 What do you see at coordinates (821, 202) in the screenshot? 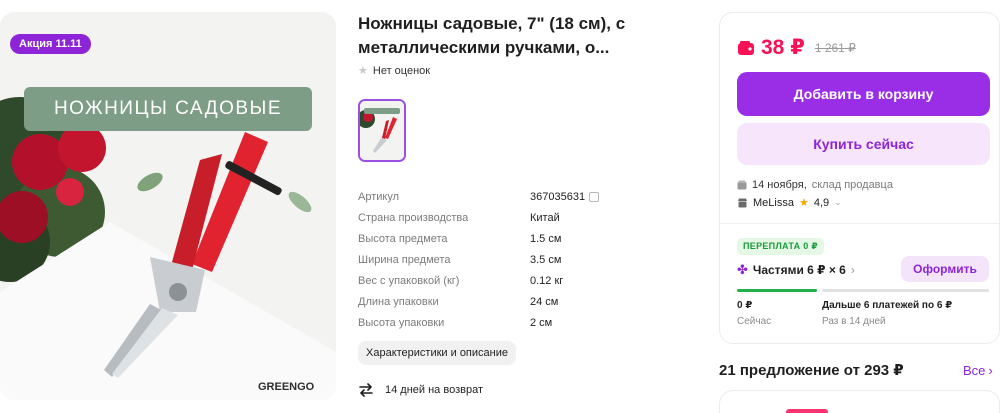
I see `seller-rating: 4,9` at bounding box center [821, 202].